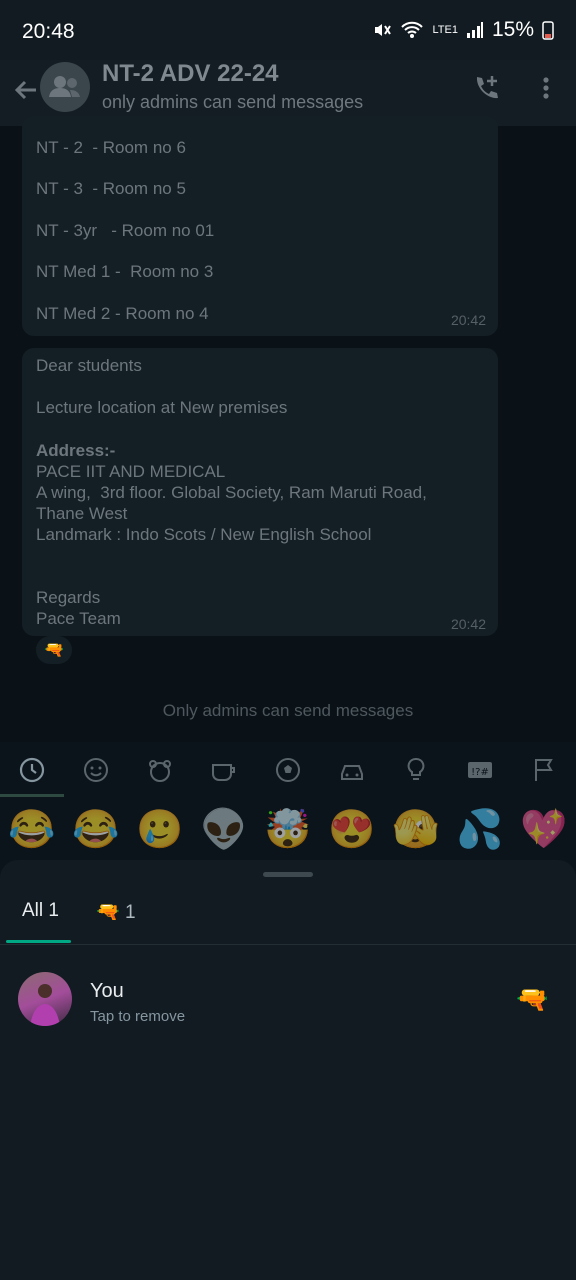 This screenshot has height=1280, width=576. I want to click on message-line: NT Med 2 - Room no 4, so click(122, 313).